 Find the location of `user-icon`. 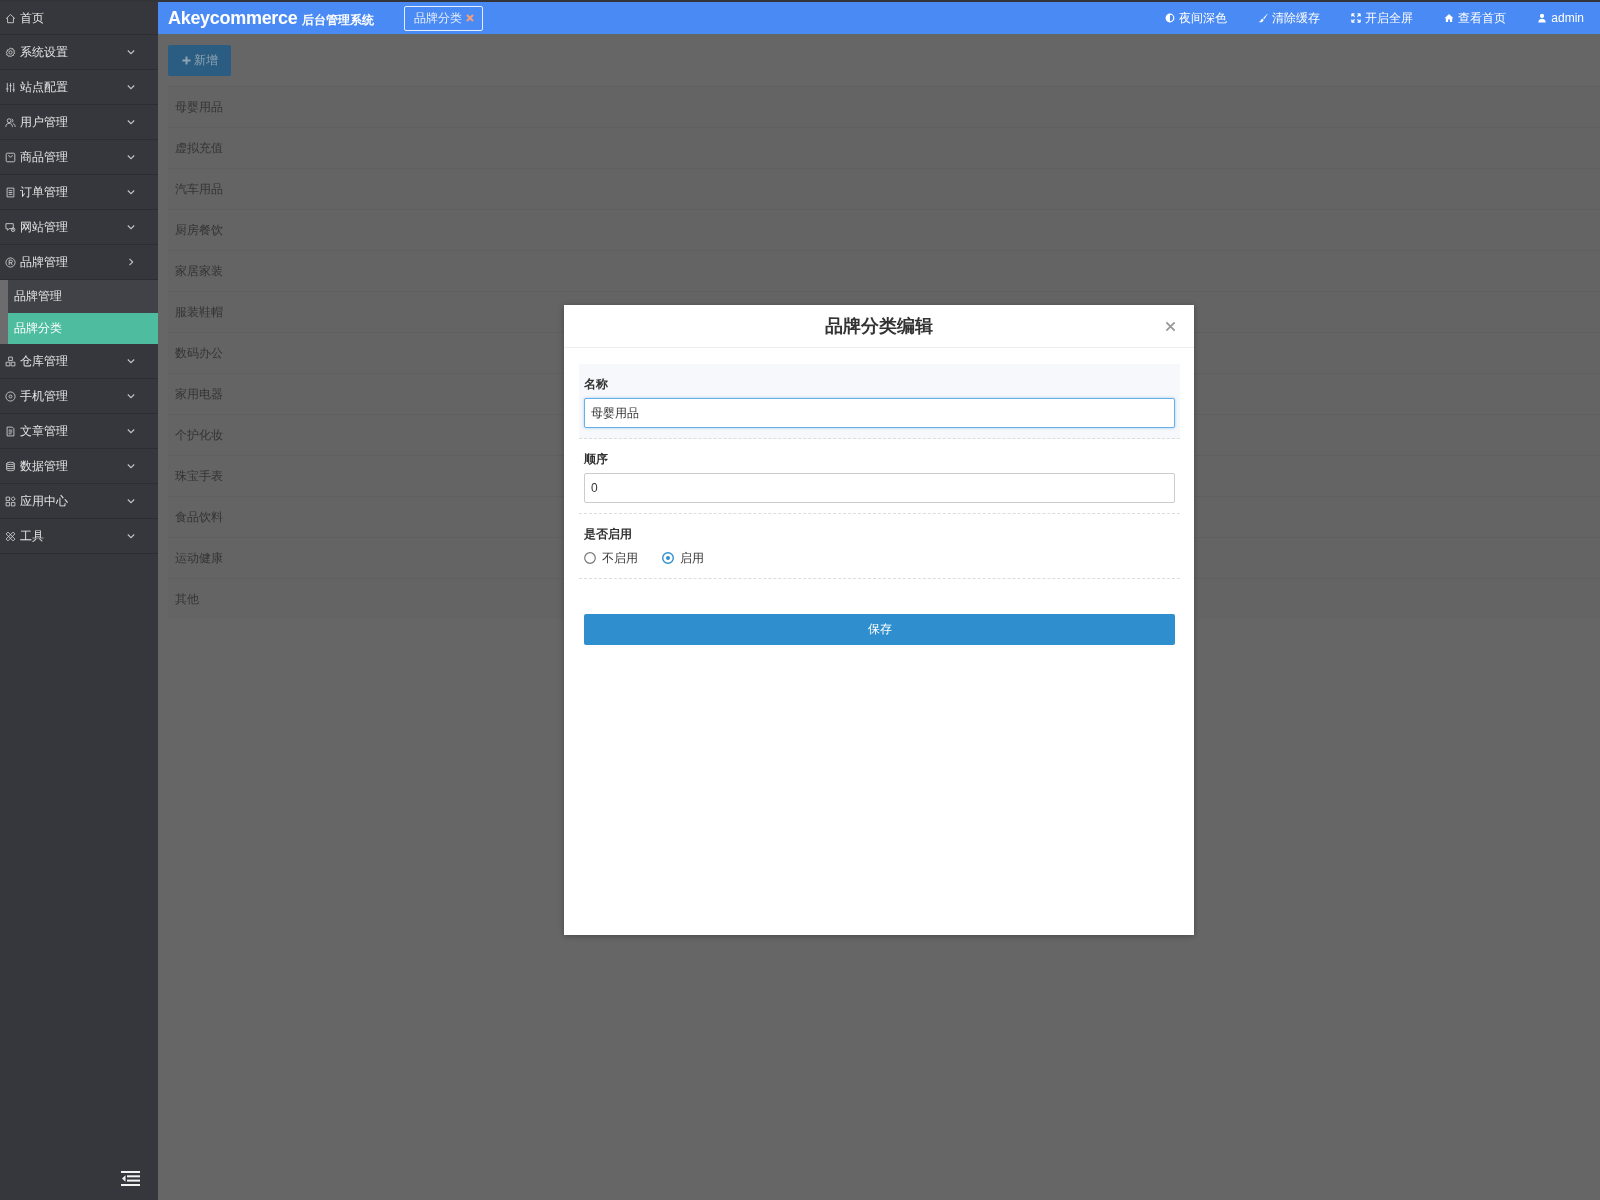

user-icon is located at coordinates (1542, 18).